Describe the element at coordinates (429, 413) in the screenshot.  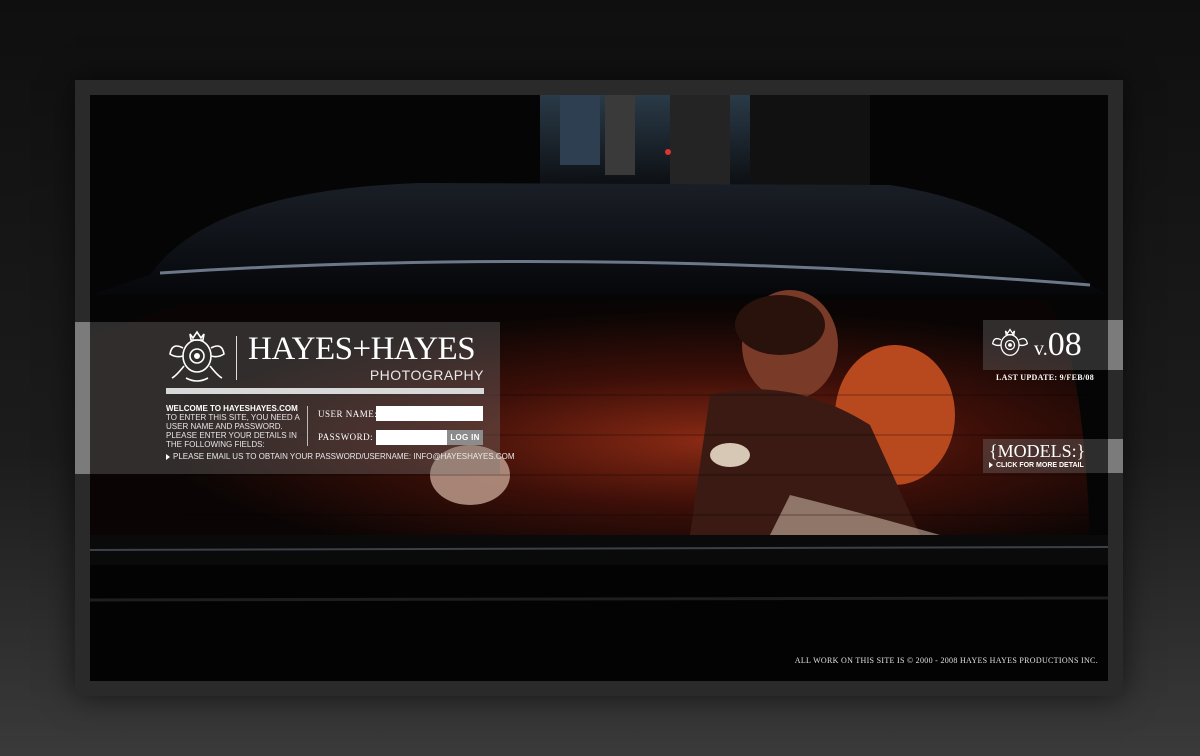
I see `username-input` at that location.